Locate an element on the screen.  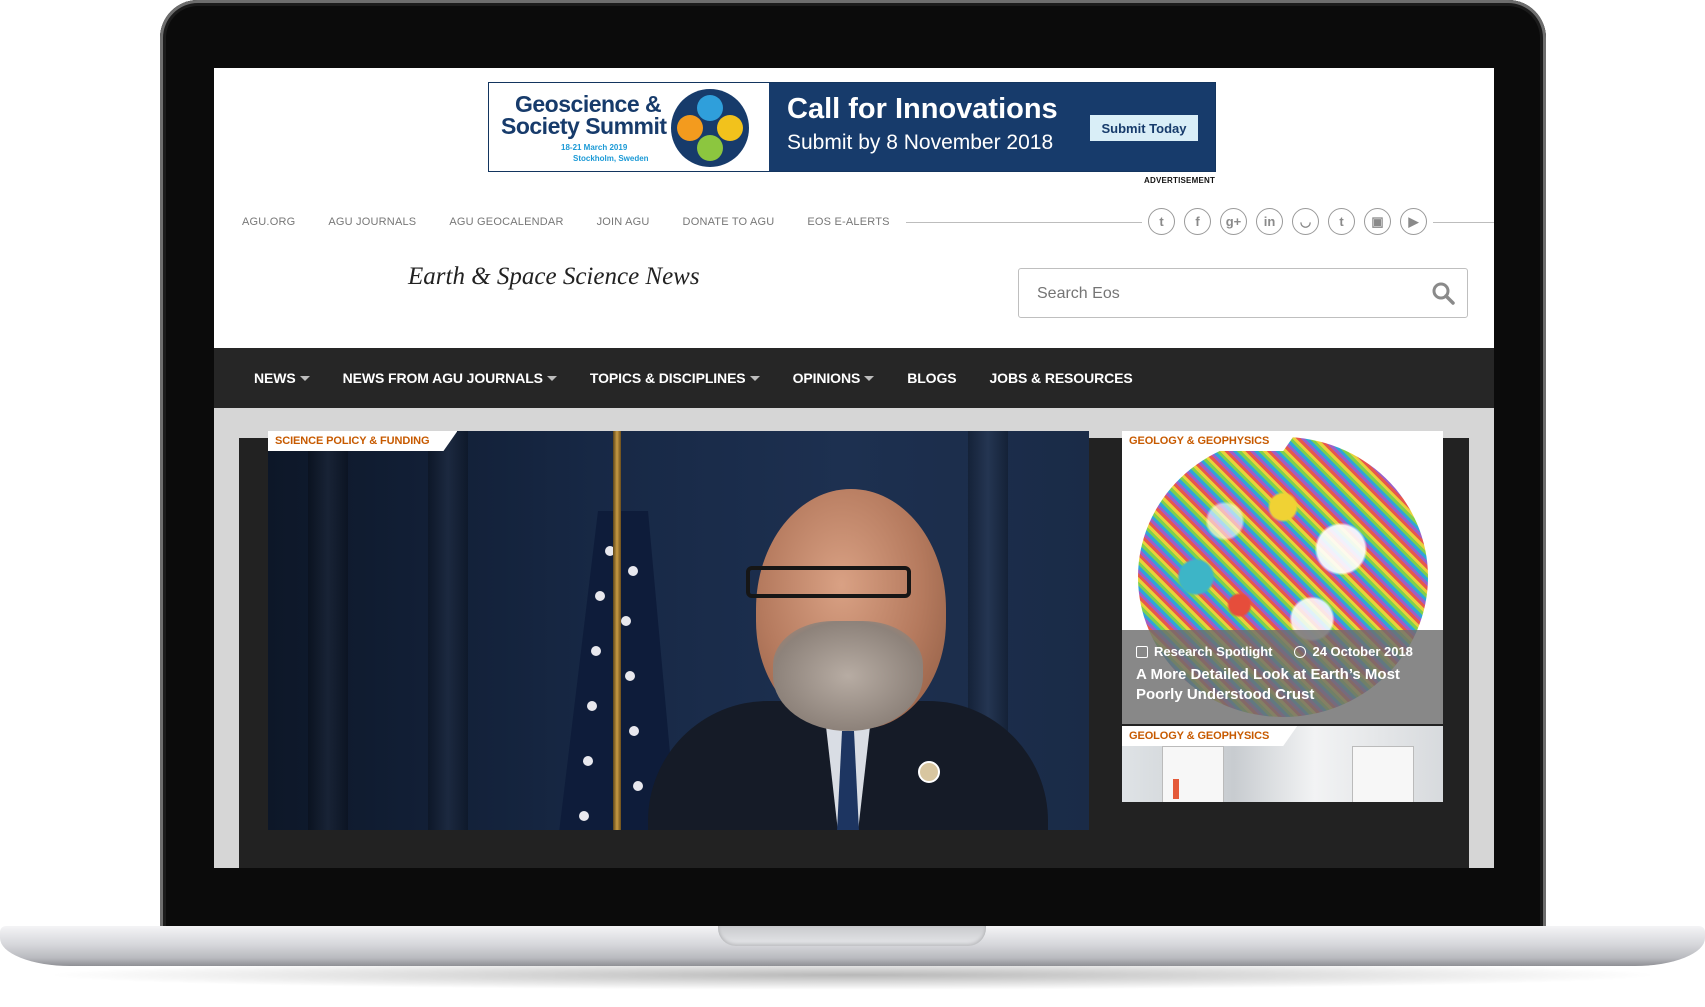
nav-blogs-label: BLOGS is located at coordinates (932, 378).